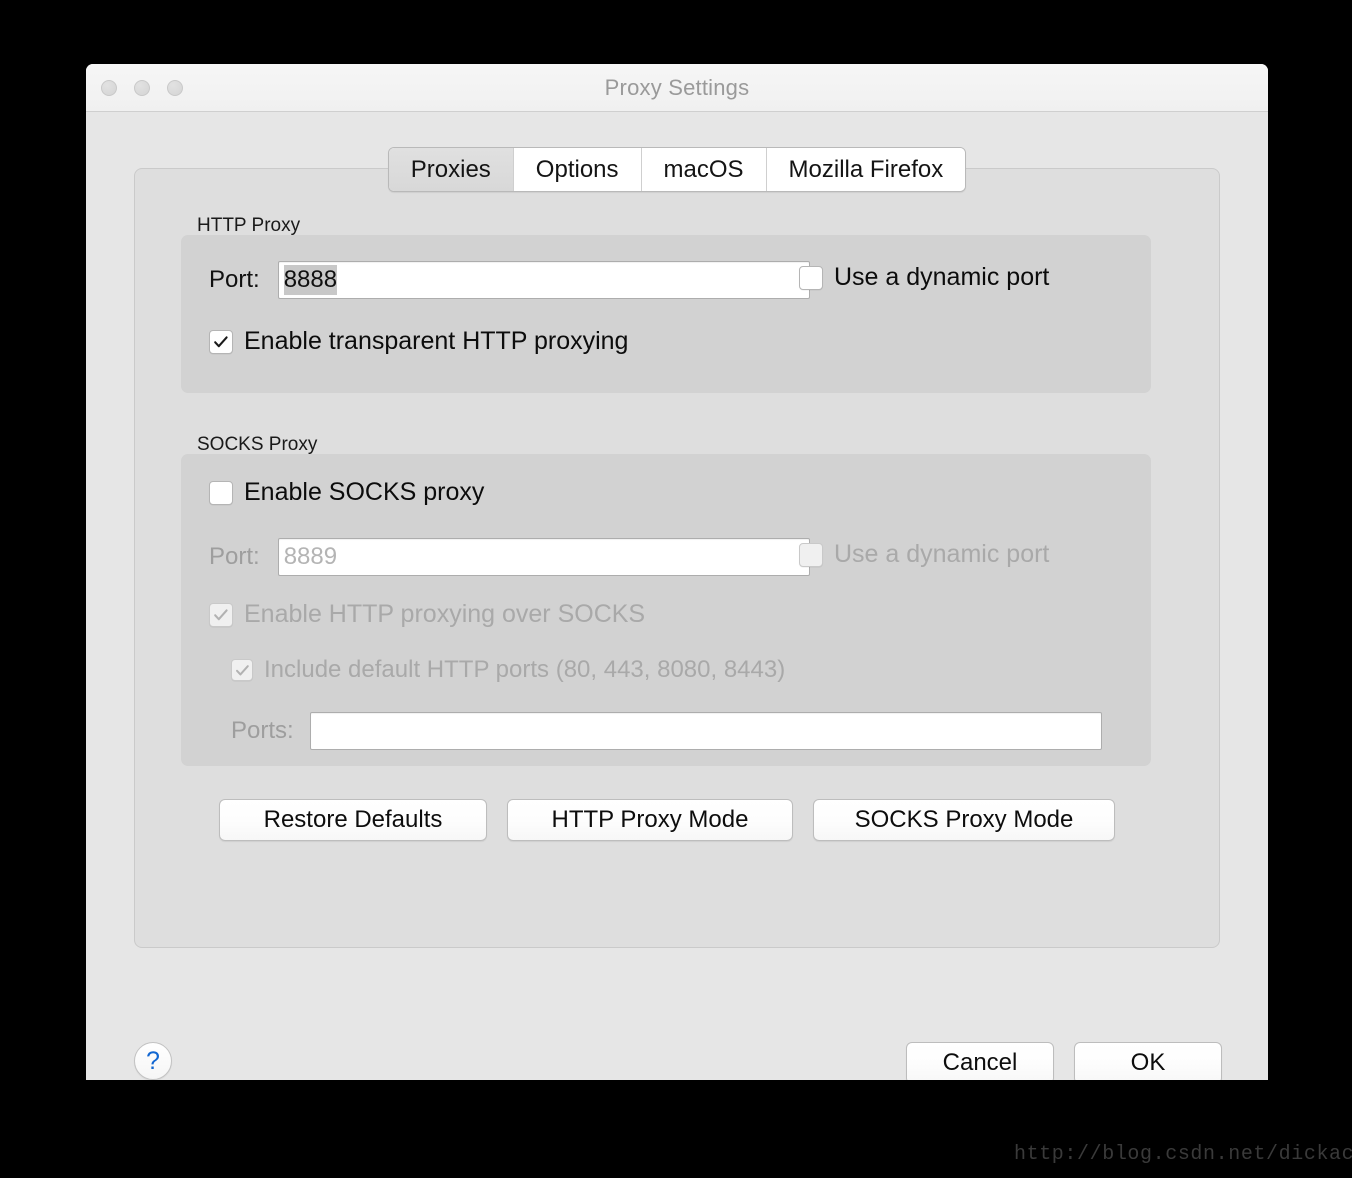  I want to click on tab-macos: macOS, so click(704, 170).